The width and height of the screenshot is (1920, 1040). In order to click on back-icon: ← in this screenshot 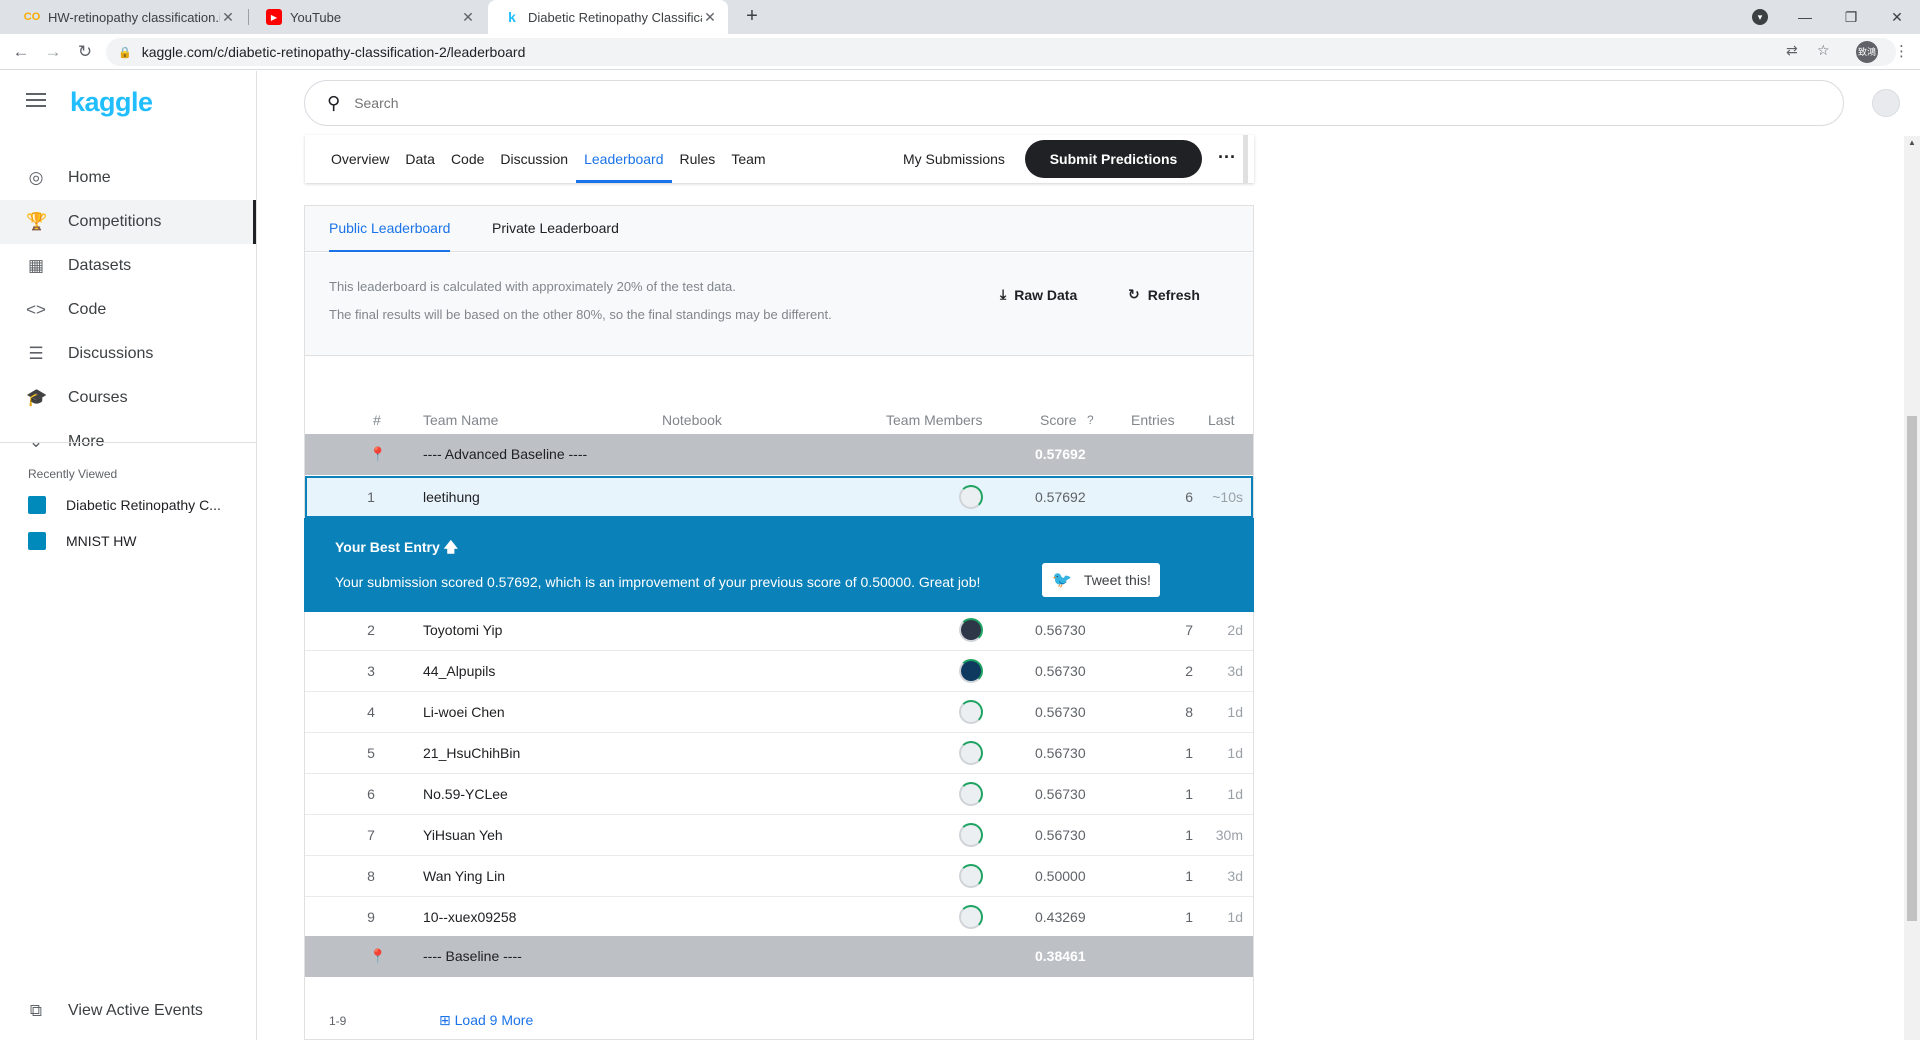, I will do `click(21, 52)`.